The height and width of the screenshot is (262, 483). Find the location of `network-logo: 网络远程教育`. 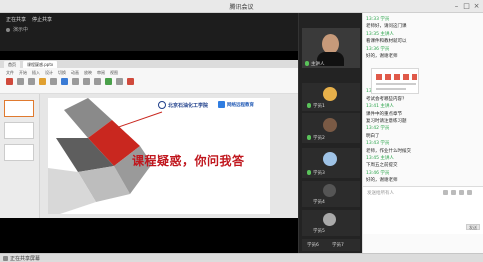

network-logo: 网络远程教育 is located at coordinates (236, 104).